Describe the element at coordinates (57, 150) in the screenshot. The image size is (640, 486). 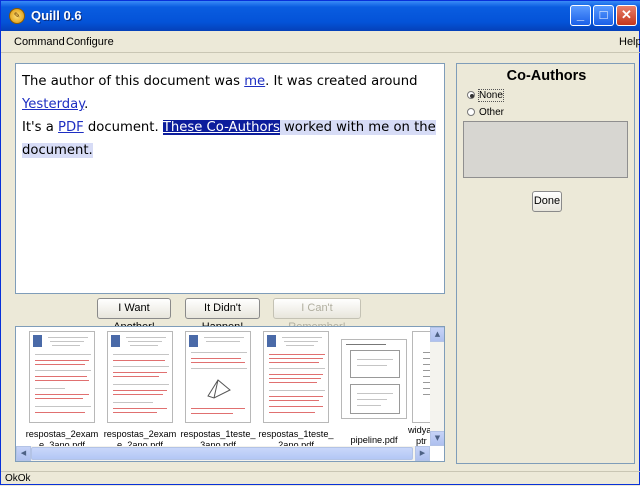
I see `highlighted-text: document.` at that location.